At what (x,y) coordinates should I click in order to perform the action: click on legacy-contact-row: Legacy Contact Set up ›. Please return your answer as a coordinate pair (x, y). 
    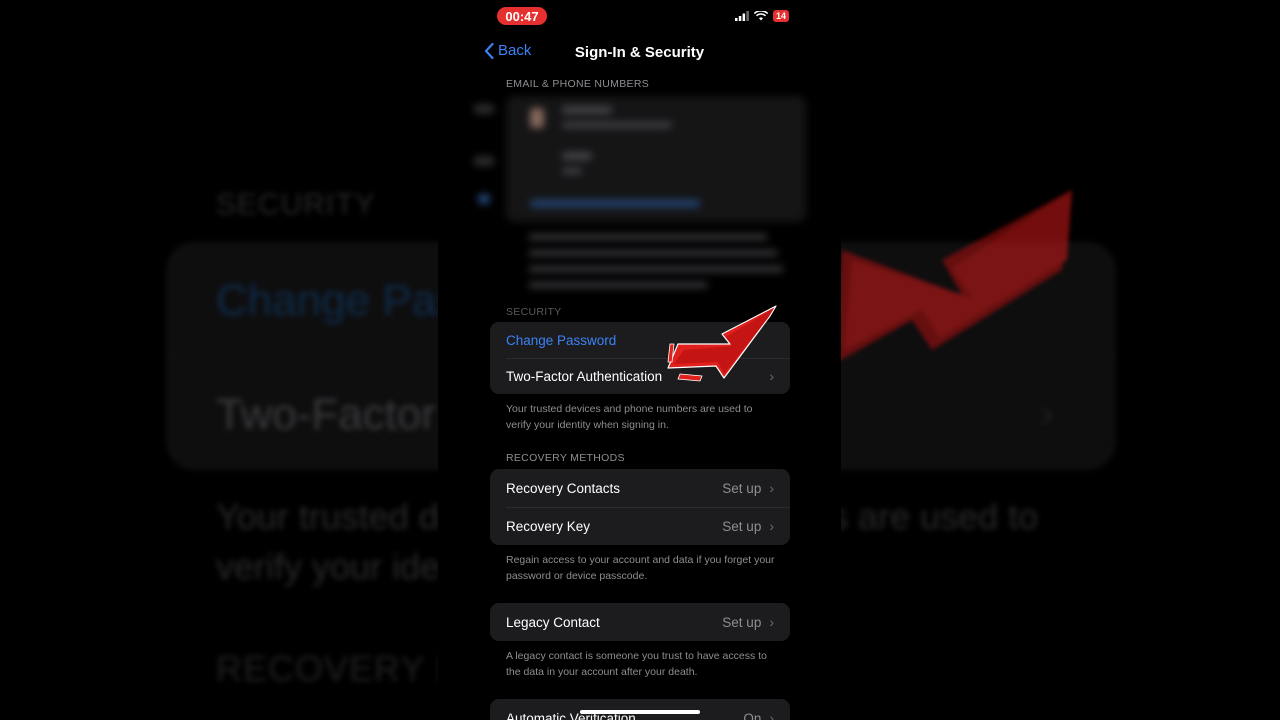
    Looking at the image, I should click on (640, 622).